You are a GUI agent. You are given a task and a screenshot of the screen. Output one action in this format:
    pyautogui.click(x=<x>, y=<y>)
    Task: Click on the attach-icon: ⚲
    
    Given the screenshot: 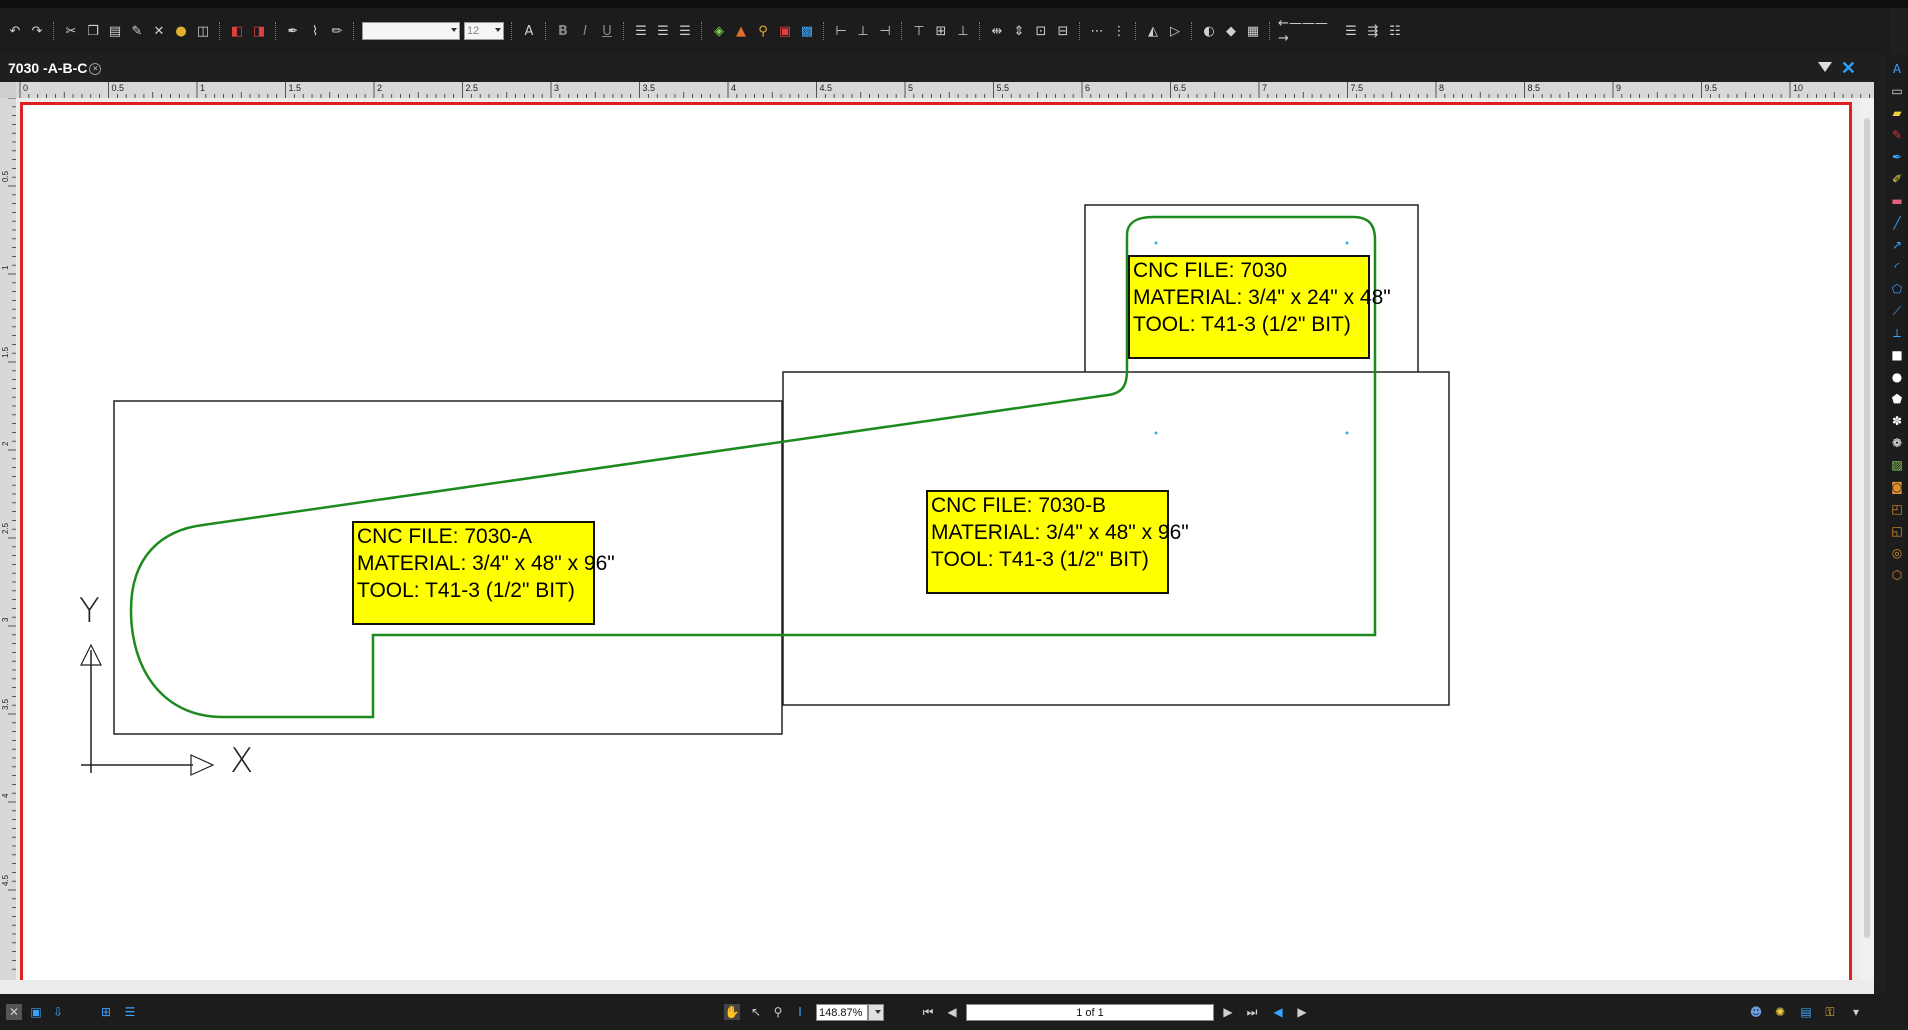 What is the action you would take?
    pyautogui.click(x=763, y=31)
    